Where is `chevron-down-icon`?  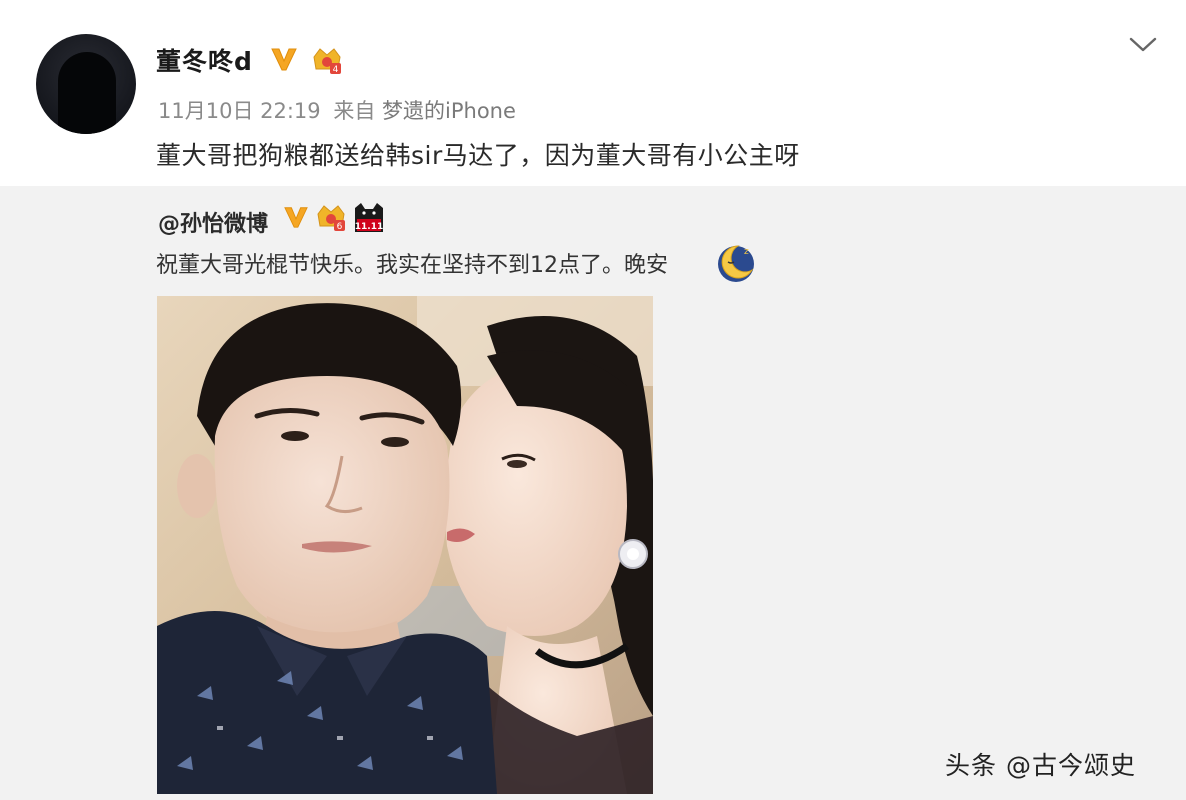 chevron-down-icon is located at coordinates (1143, 44).